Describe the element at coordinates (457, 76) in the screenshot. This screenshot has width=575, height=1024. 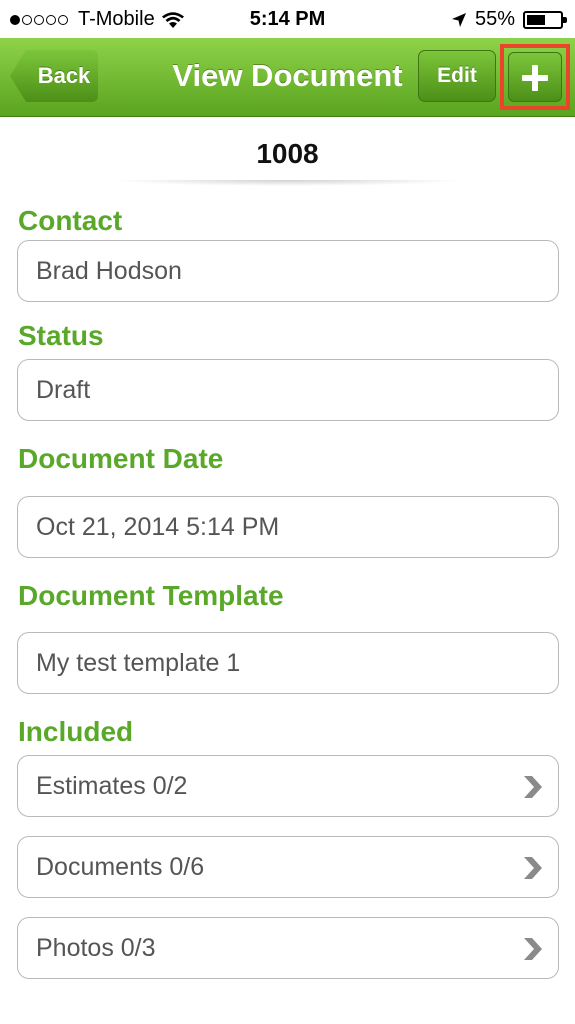
I see `edit-button: Edit` at that location.